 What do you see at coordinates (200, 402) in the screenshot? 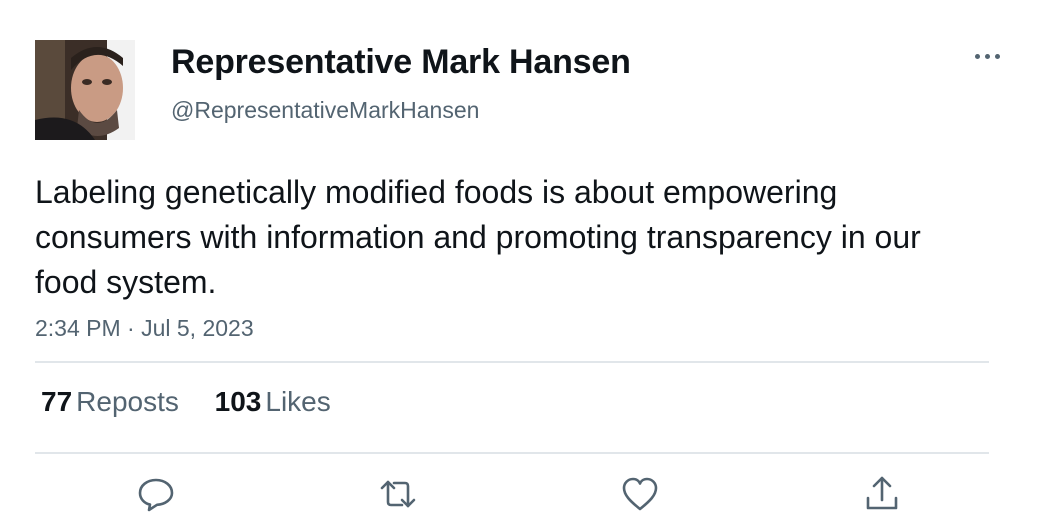
I see `engagement-stats: 77 Reposts 103 Likes` at bounding box center [200, 402].